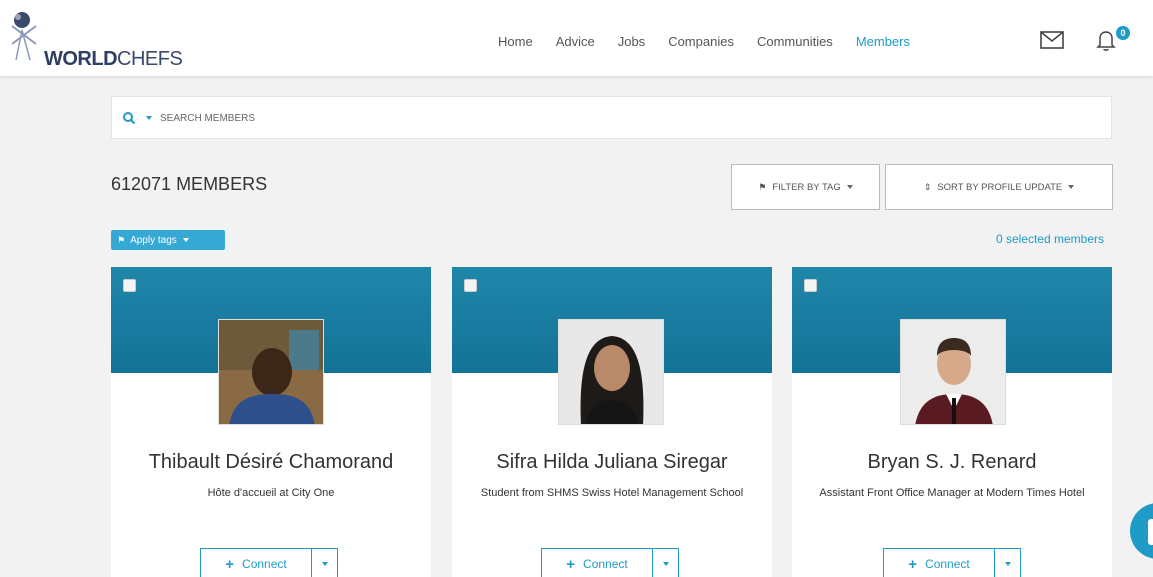 The height and width of the screenshot is (577, 1153). I want to click on search-input, so click(610, 118).